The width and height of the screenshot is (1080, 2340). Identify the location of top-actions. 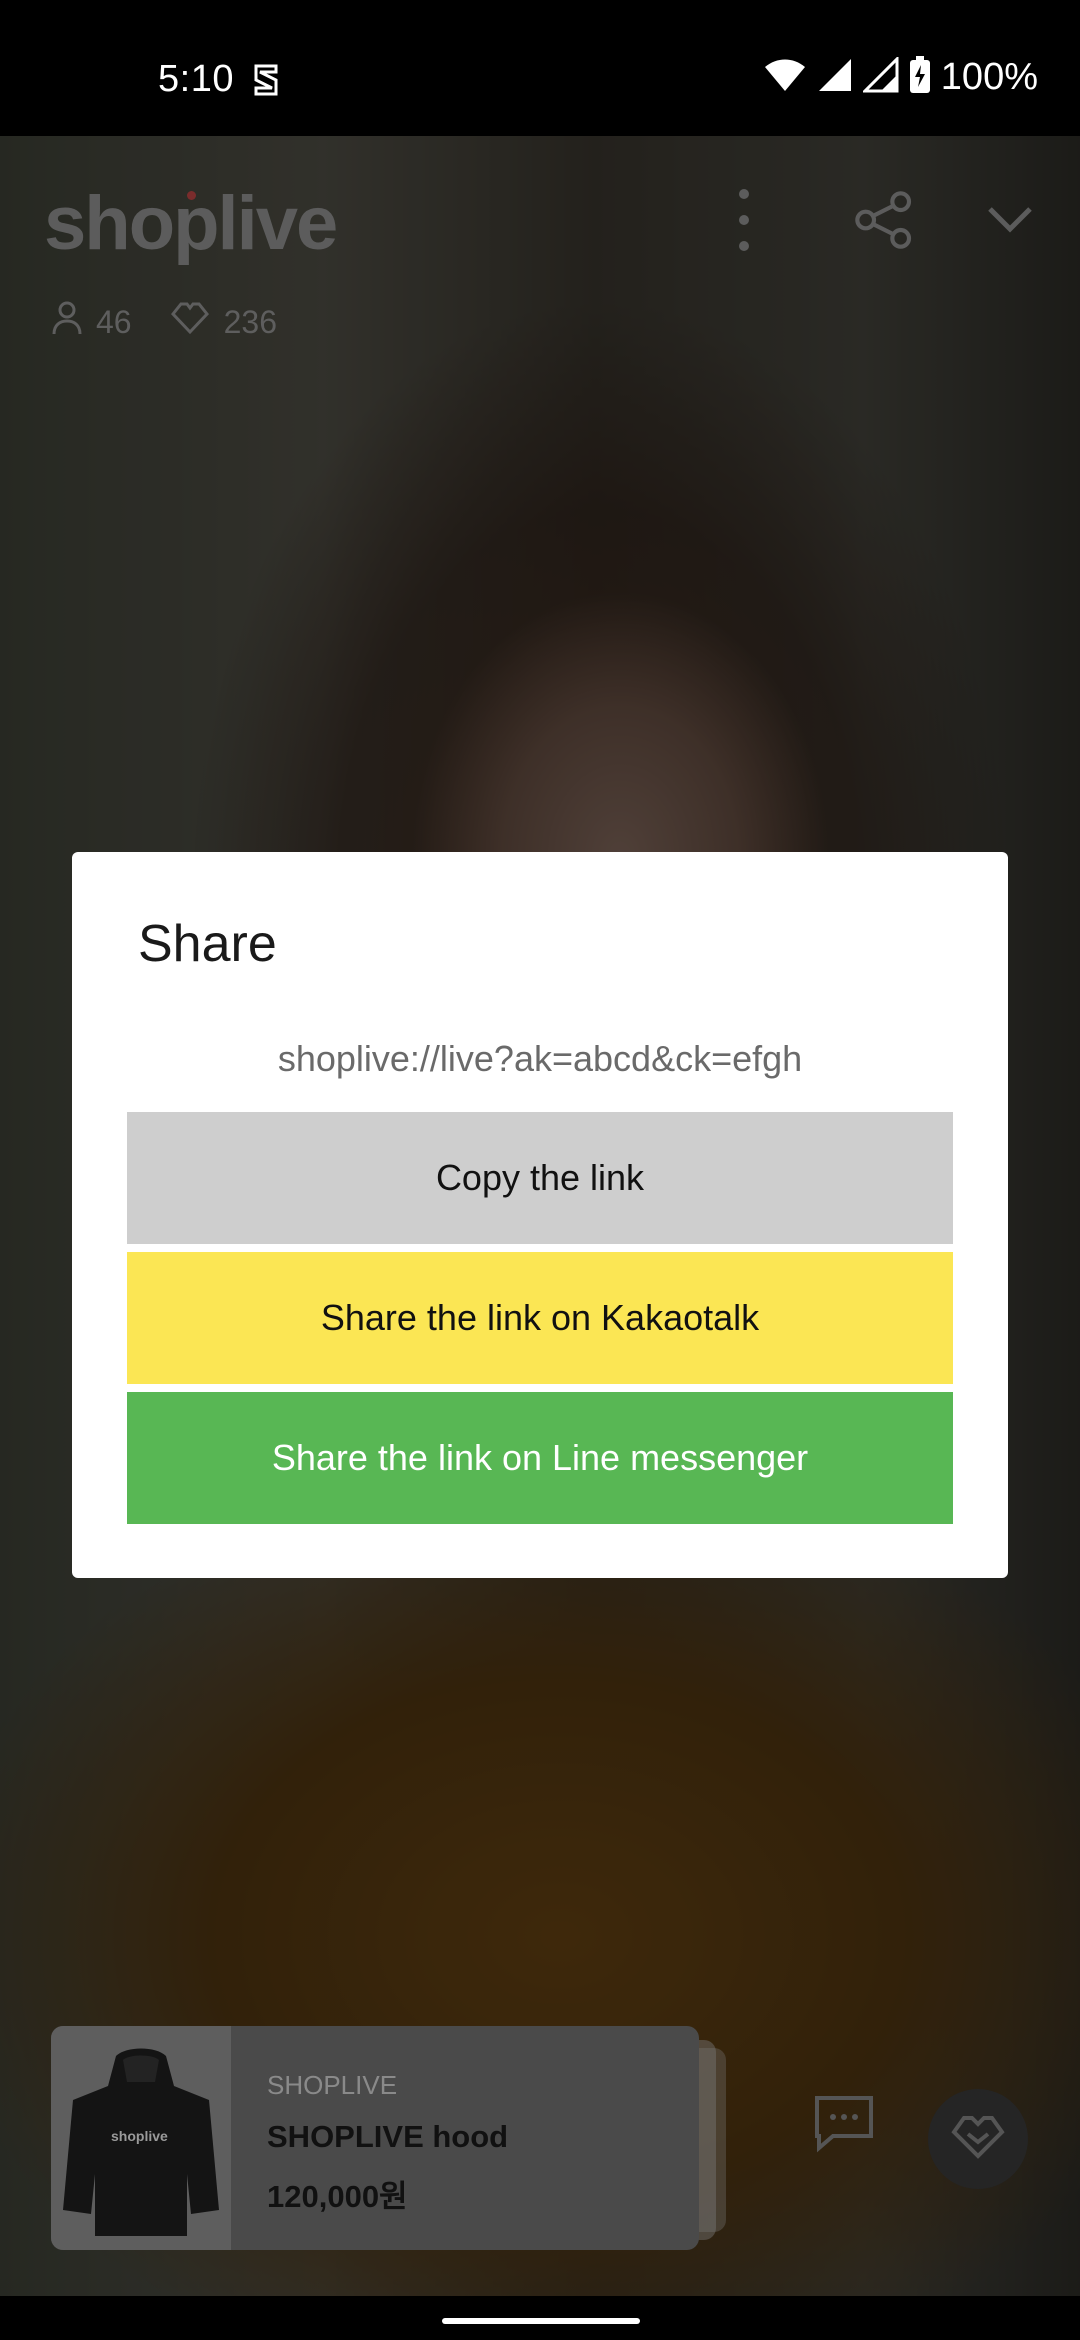
(877, 220).